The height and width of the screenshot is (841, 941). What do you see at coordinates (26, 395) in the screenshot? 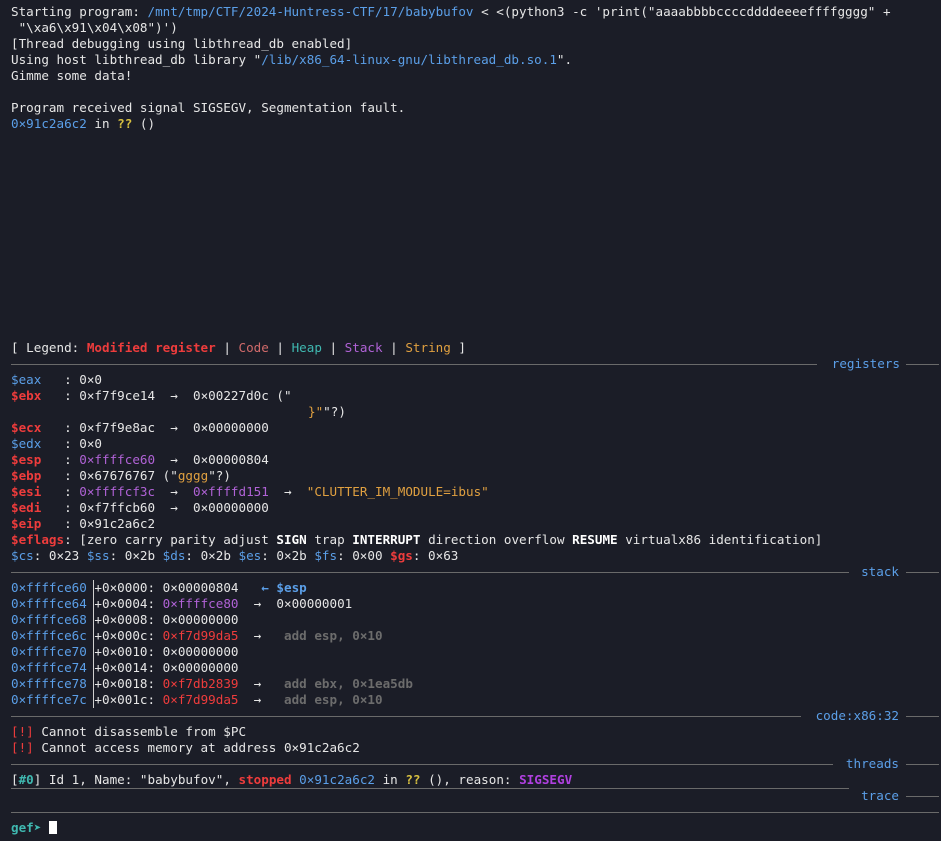
I see `reg-name: $ebx` at bounding box center [26, 395].